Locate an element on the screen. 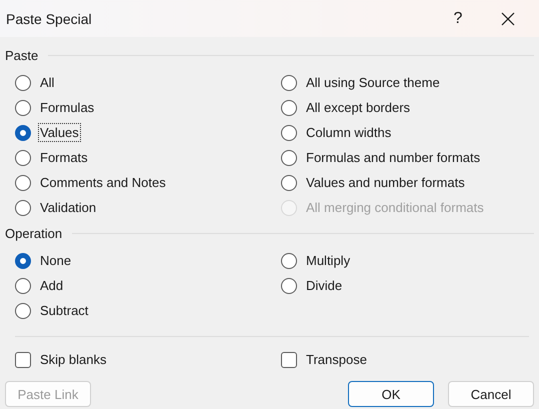  radio-label: All is located at coordinates (47, 82).